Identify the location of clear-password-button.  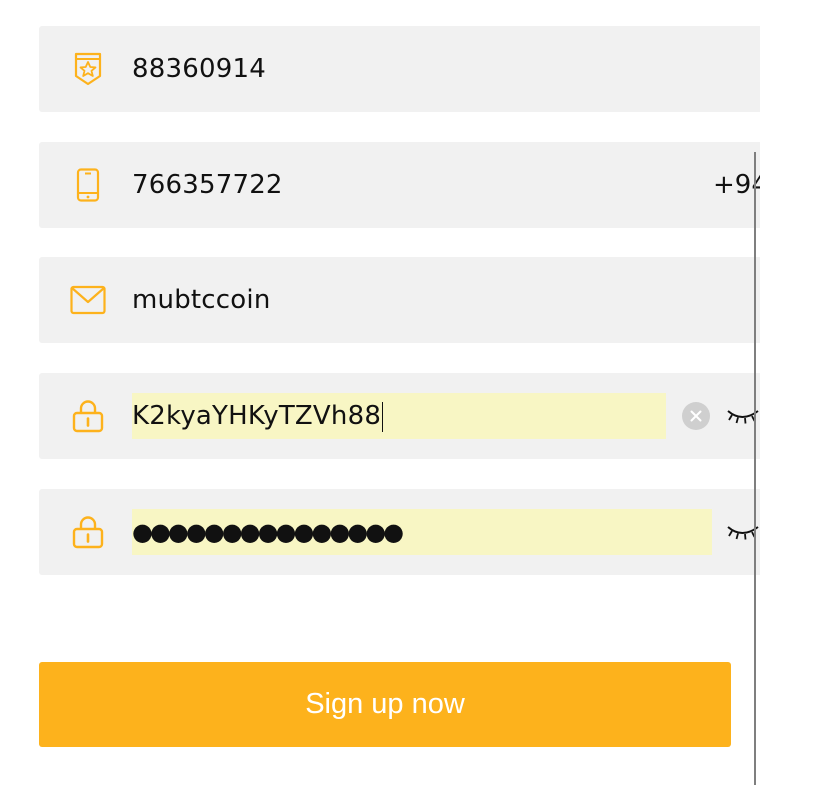
(696, 416).